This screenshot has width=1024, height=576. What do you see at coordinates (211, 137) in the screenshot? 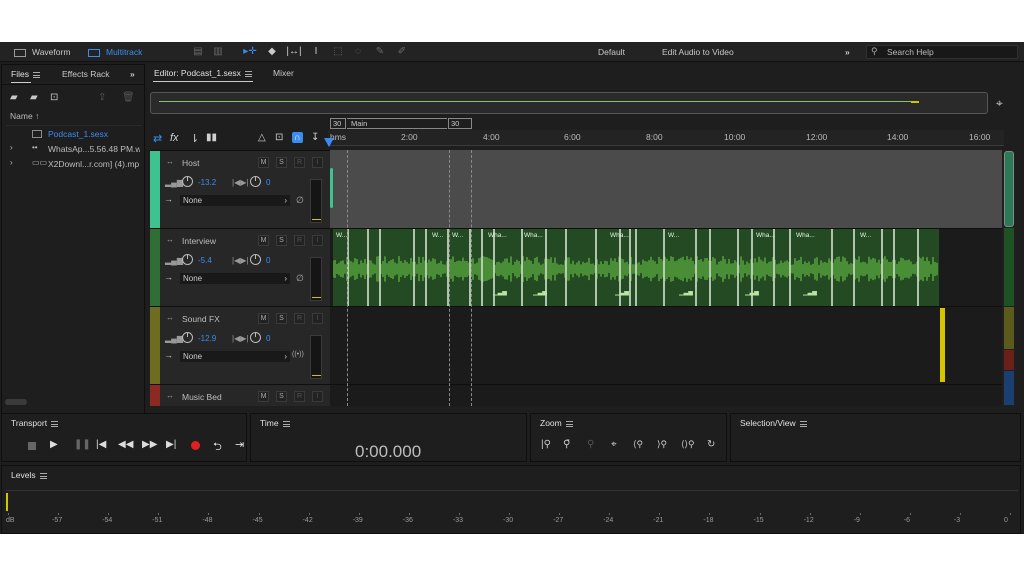
I see `eq-icon: ▮▮` at bounding box center [211, 137].